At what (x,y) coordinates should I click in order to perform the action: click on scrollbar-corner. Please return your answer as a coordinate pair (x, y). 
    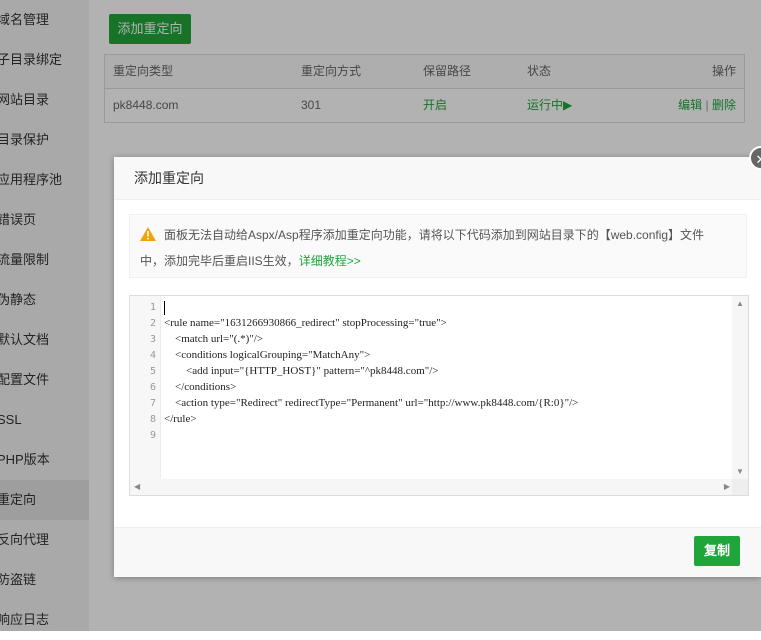
    Looking at the image, I should click on (740, 487).